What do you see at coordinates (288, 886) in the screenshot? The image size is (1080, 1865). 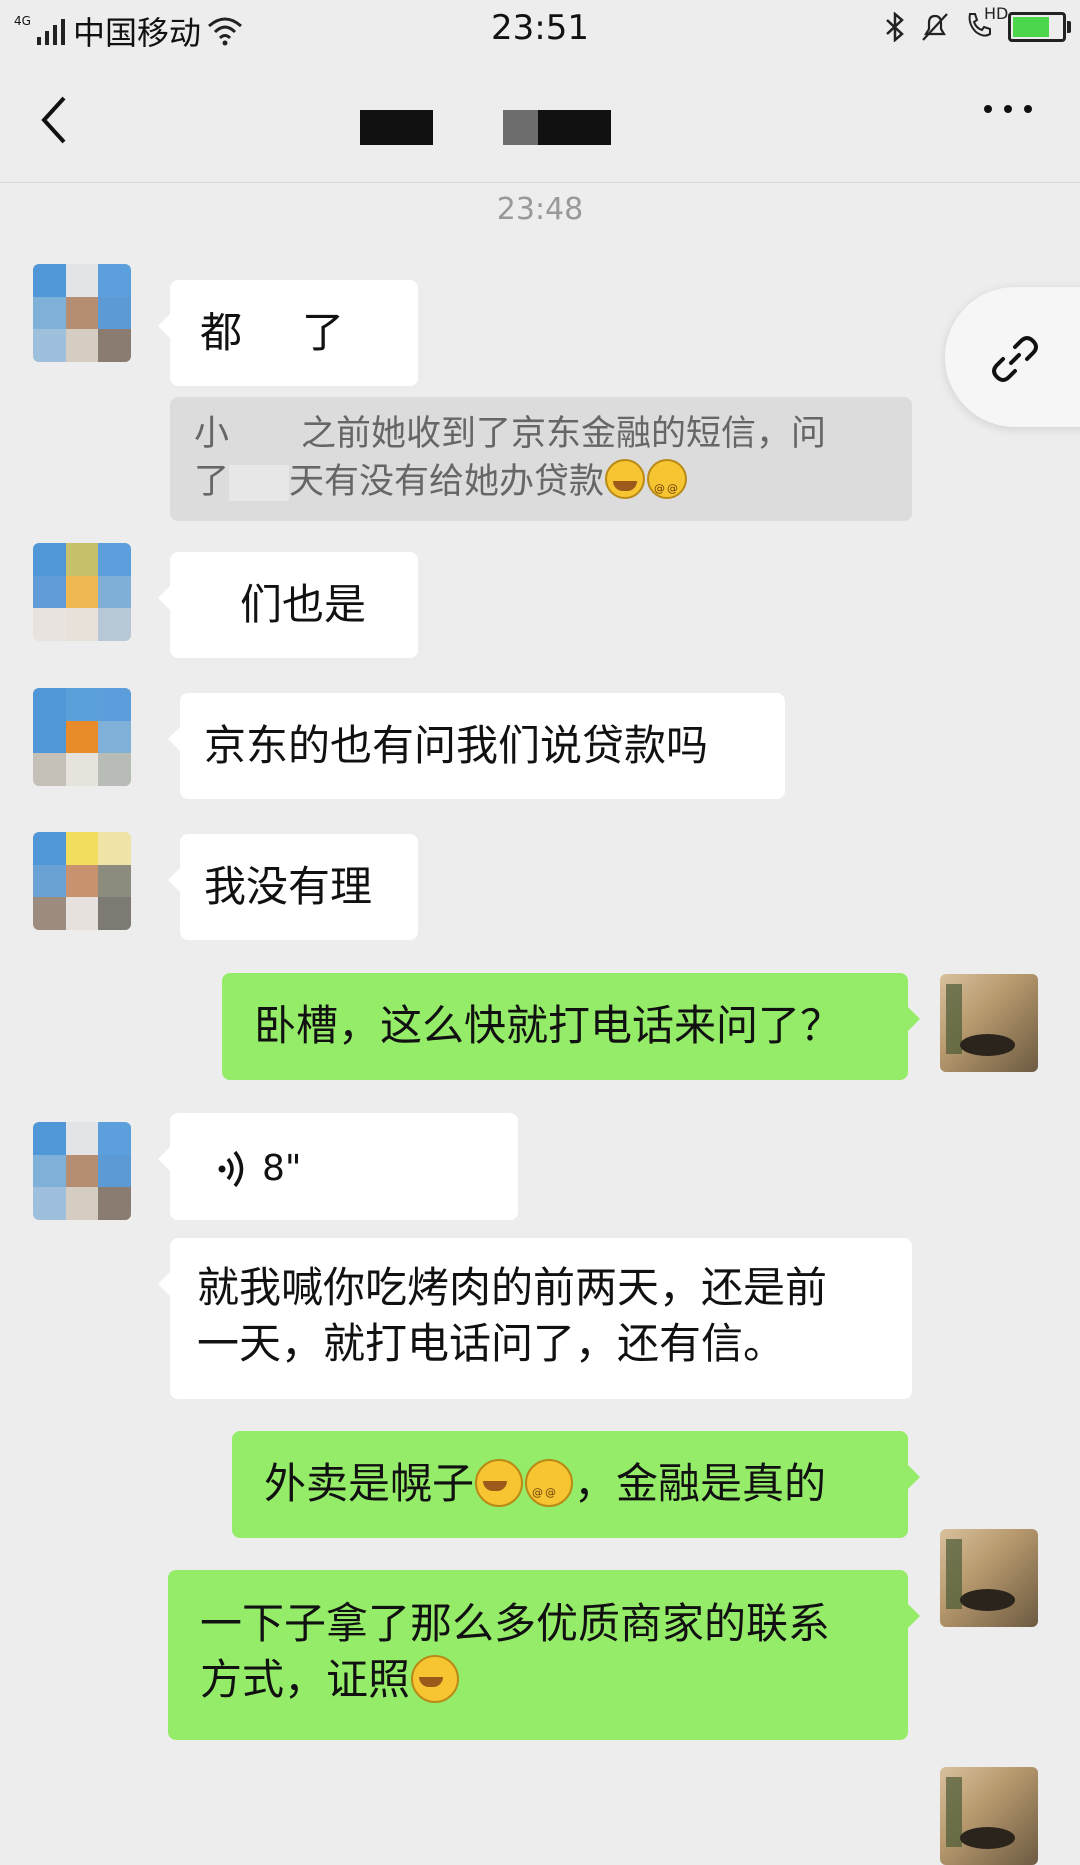 I see `message-text: 我没有理` at bounding box center [288, 886].